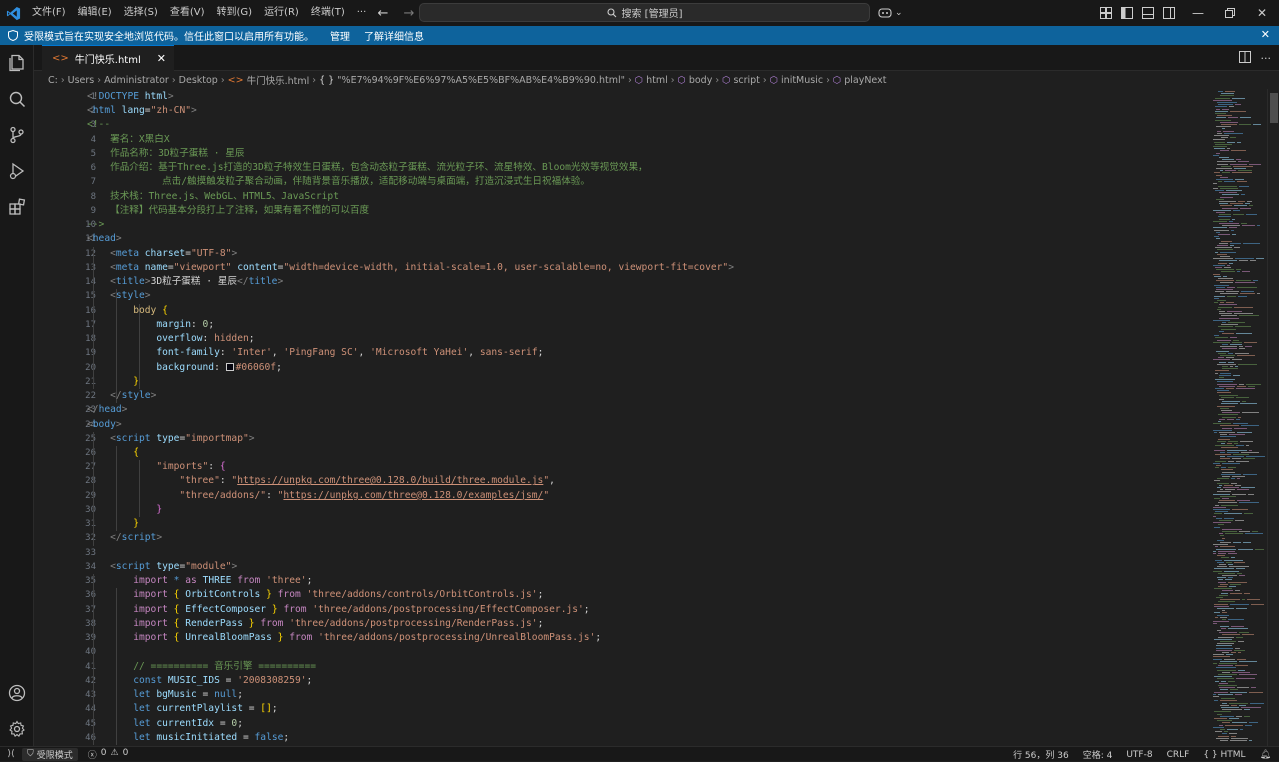 Image resolution: width=1279 pixels, height=762 pixels. I want to click on breadcrumb-administrator: Administrator, so click(136, 80).